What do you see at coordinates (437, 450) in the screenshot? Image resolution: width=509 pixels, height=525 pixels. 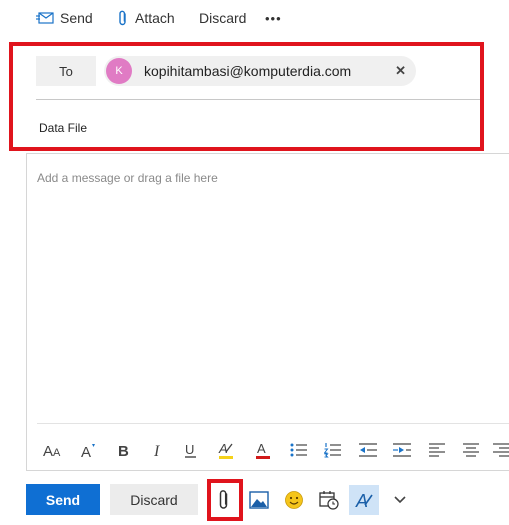 I see `align-left-icon` at bounding box center [437, 450].